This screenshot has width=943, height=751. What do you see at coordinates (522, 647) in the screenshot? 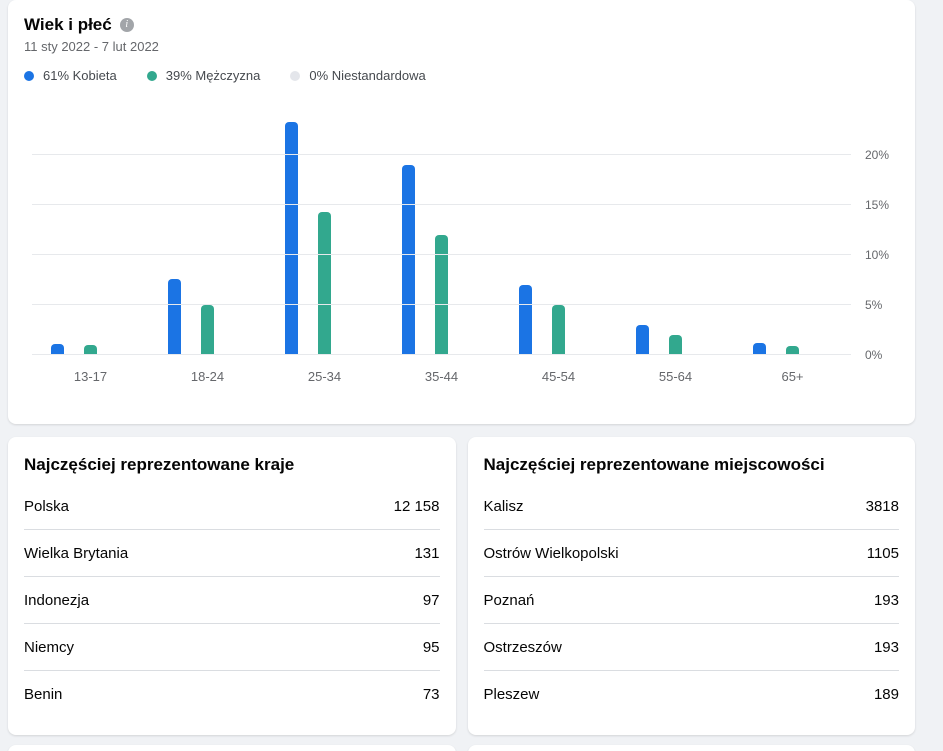
I see `city-label: Ostrzeszów` at bounding box center [522, 647].